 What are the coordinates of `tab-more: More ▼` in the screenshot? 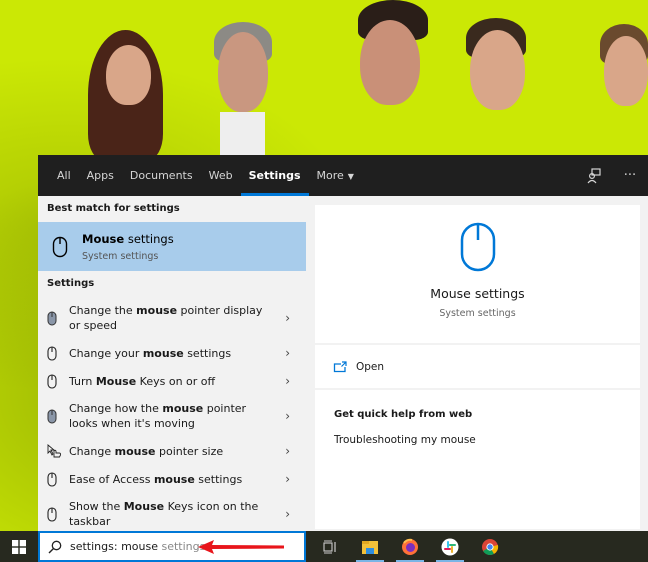 It's located at (335, 175).